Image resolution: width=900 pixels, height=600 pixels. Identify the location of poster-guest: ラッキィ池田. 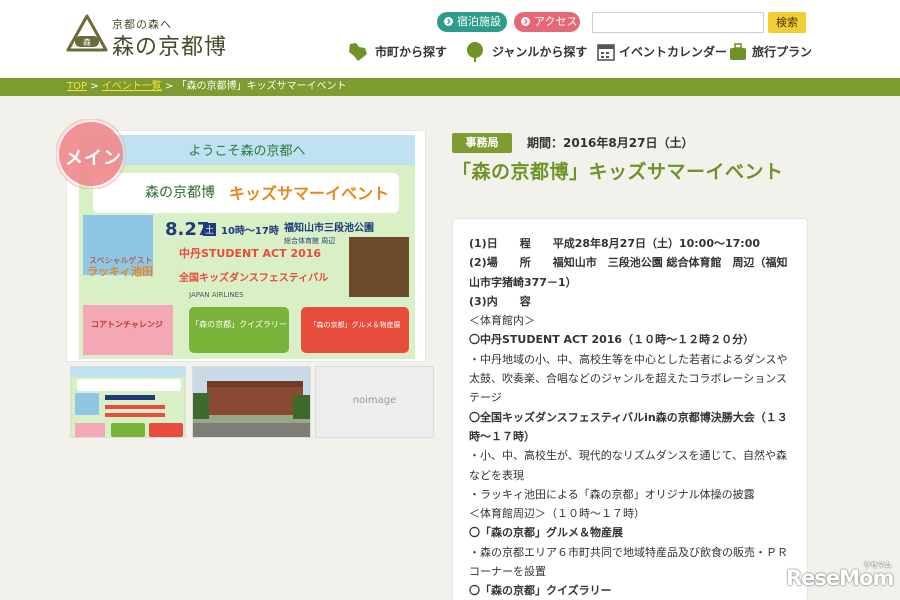
(120, 271).